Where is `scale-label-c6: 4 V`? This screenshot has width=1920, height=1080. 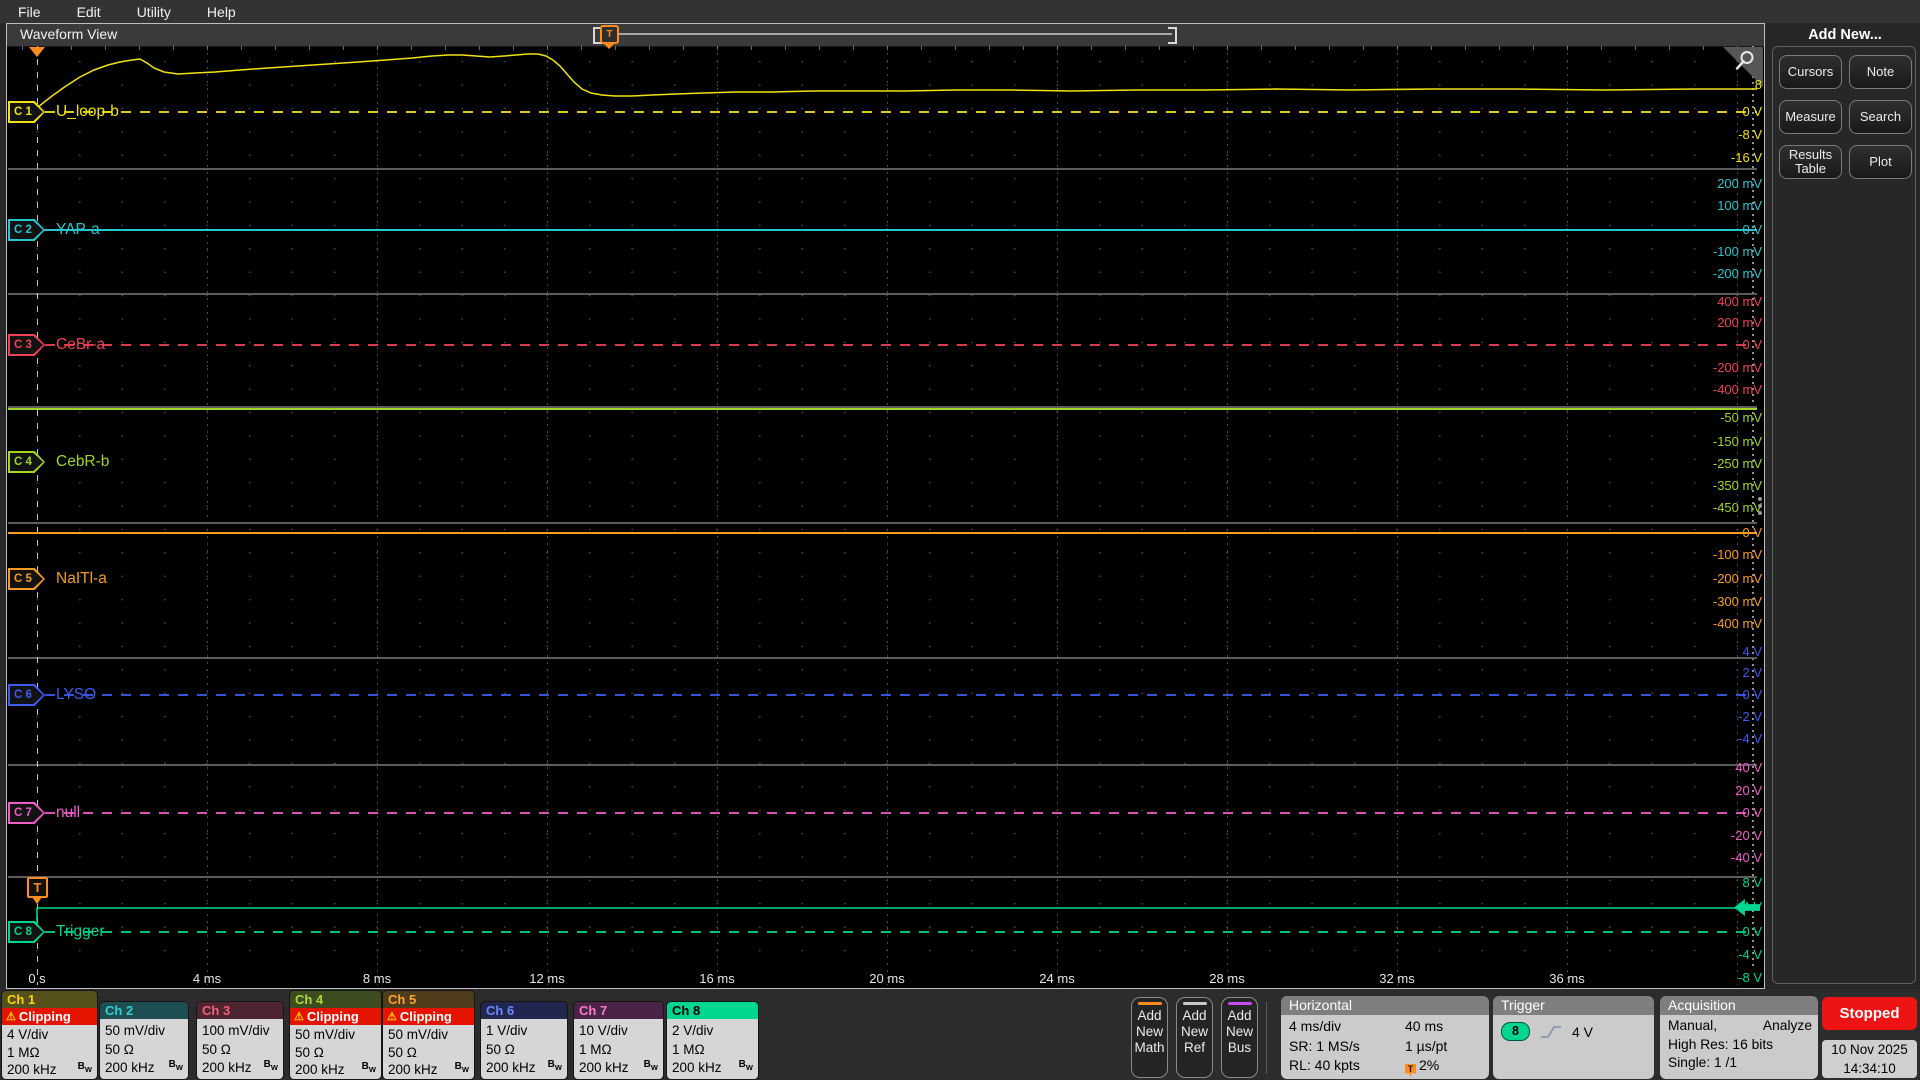 scale-label-c6: 4 V is located at coordinates (1752, 651).